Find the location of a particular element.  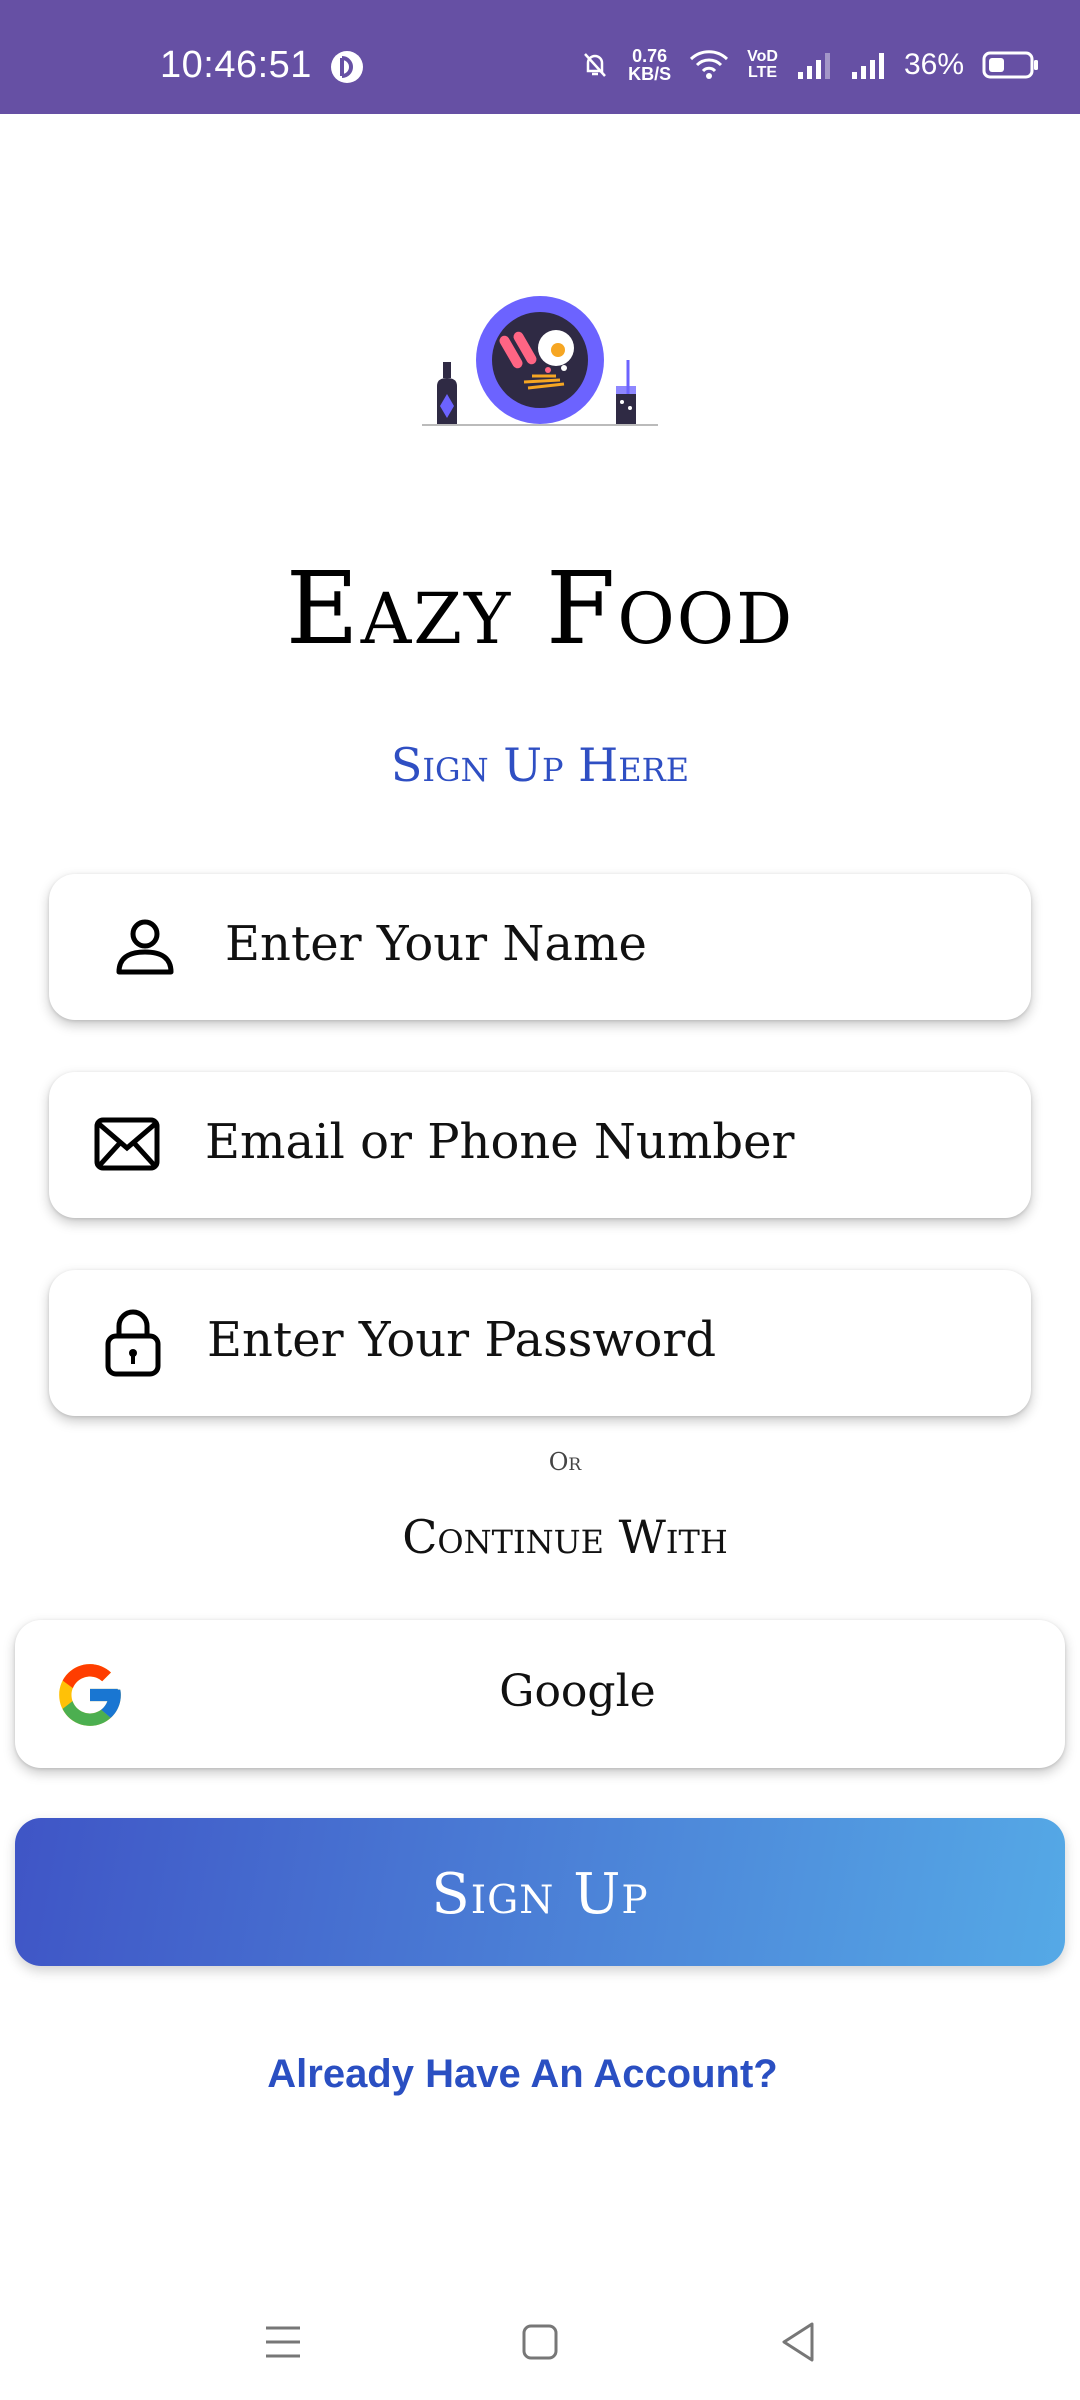

continue-with-label: Continue With is located at coordinates (565, 1537).